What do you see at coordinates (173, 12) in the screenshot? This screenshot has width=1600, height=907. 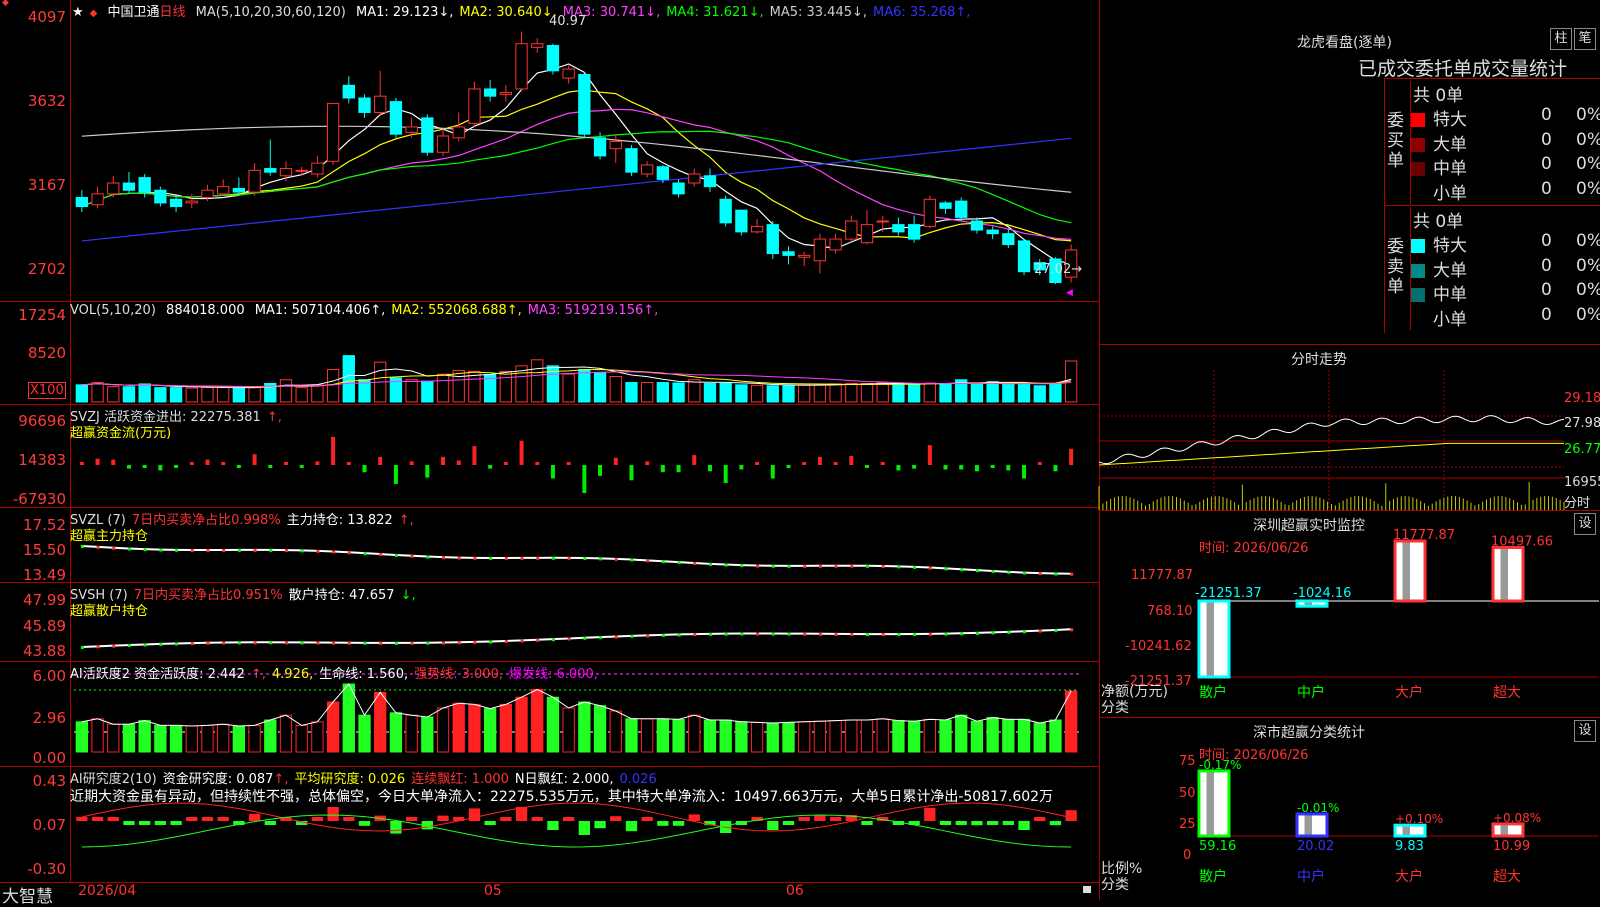 I see `period-label: 日线` at bounding box center [173, 12].